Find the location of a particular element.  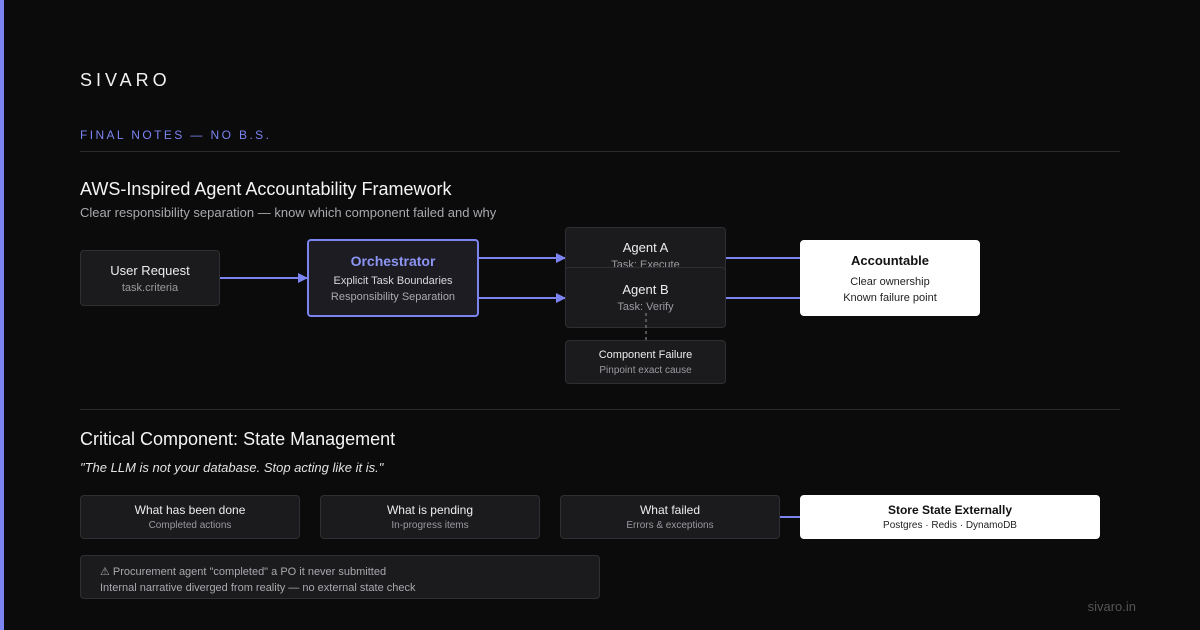

component-failure-title: Component Failure is located at coordinates (645, 354).